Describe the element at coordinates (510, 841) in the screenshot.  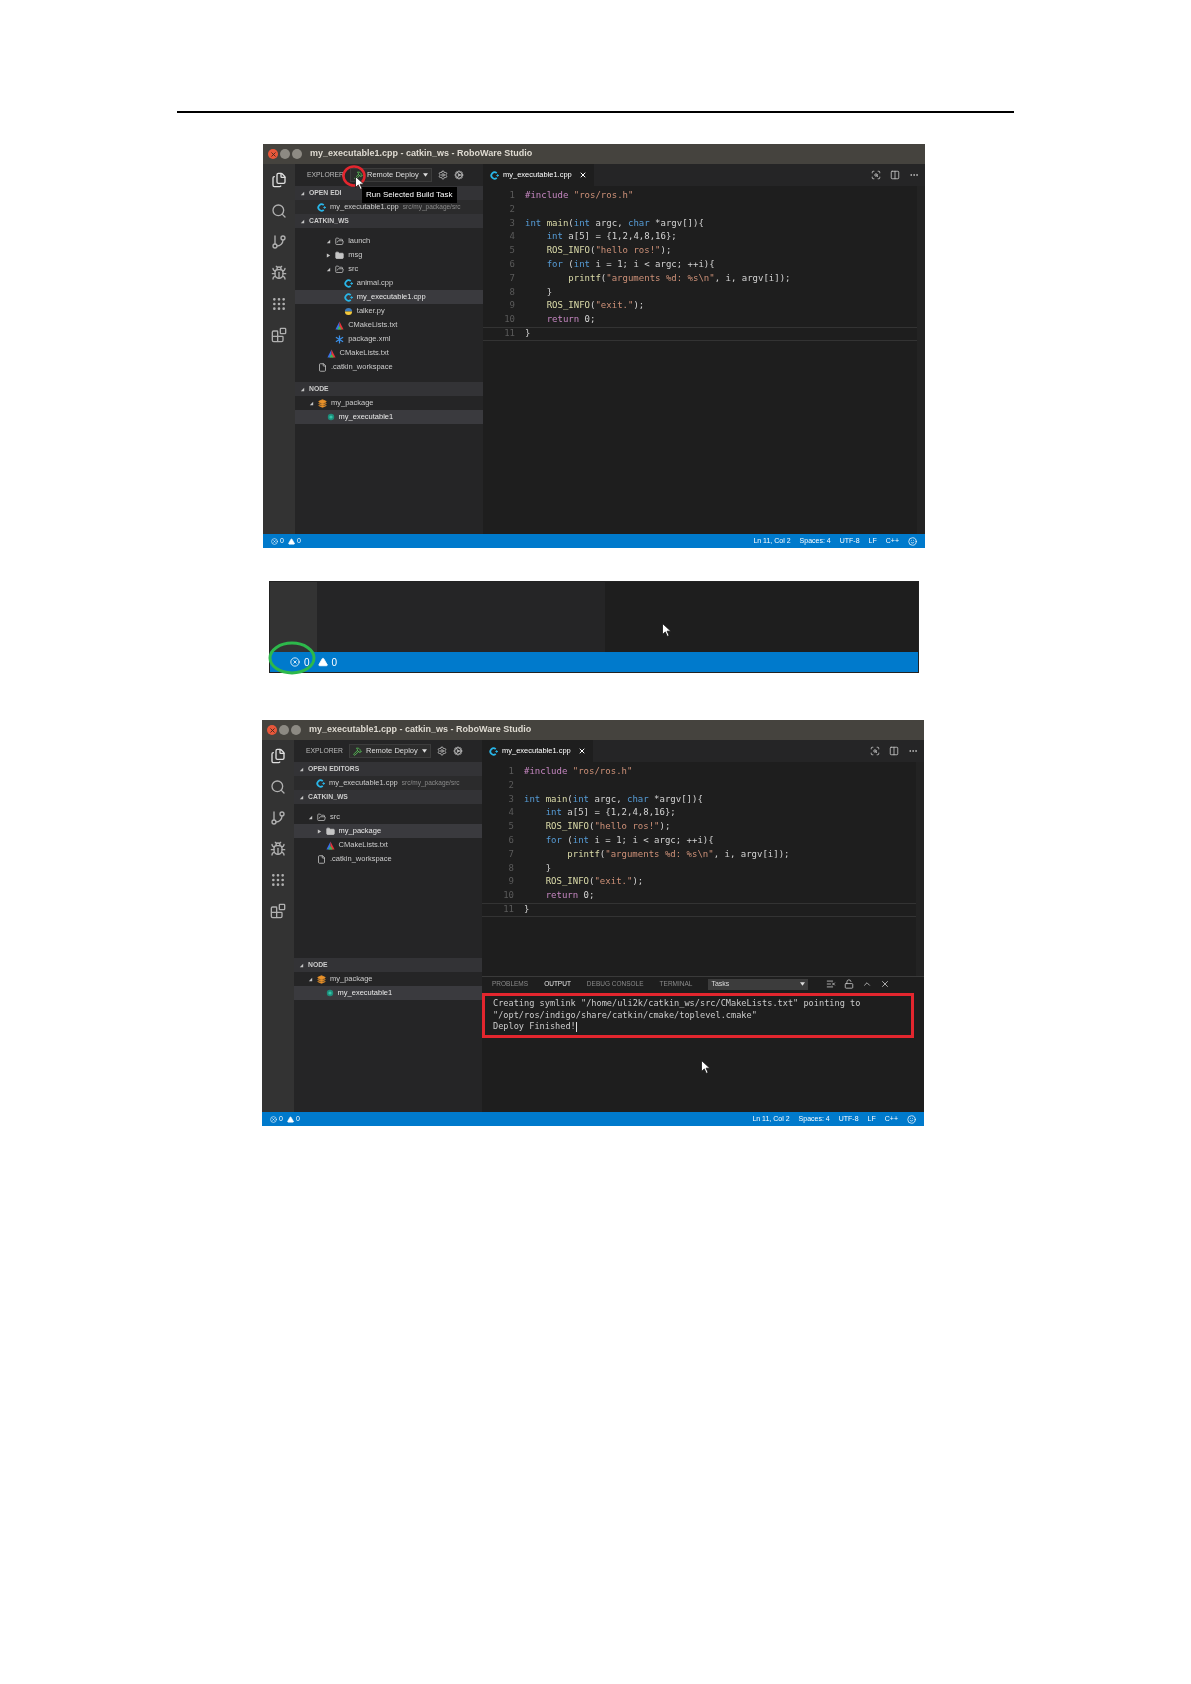
I see `line-number: 6` at that location.